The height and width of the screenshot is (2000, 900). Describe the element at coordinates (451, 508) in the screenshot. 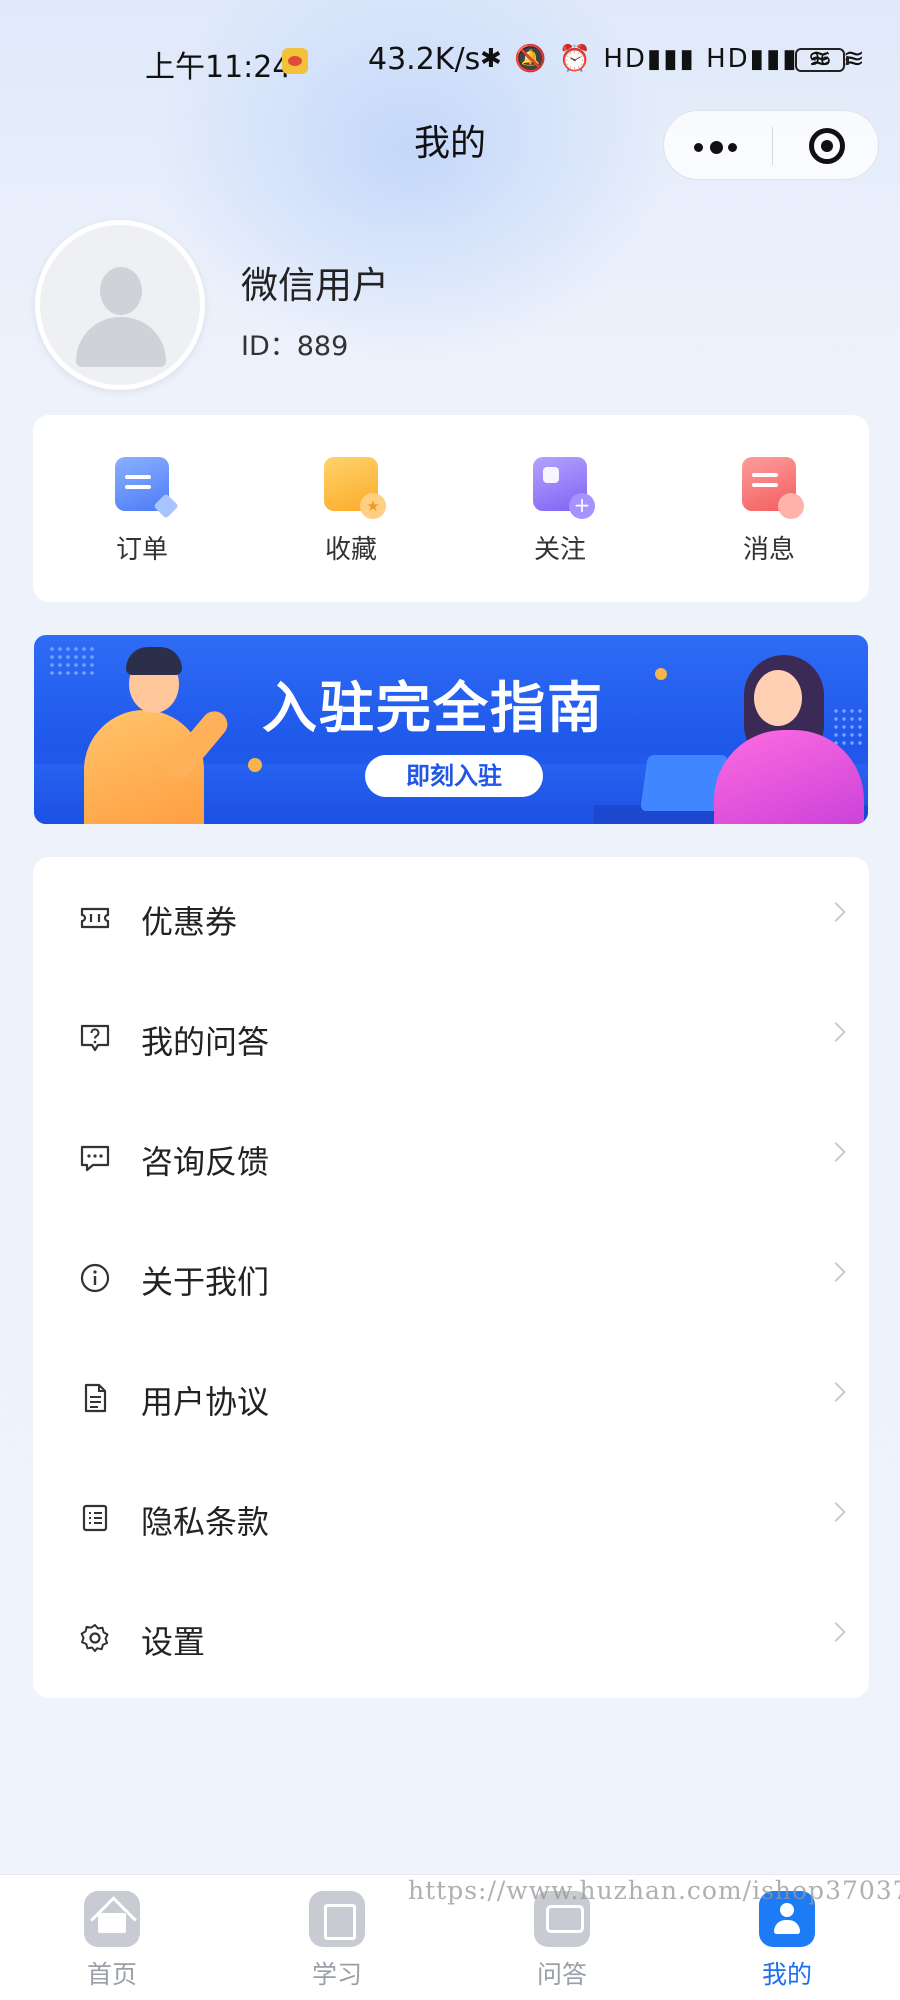

I see `quick-actions-card: 订单 收藏 关注 消息` at that location.